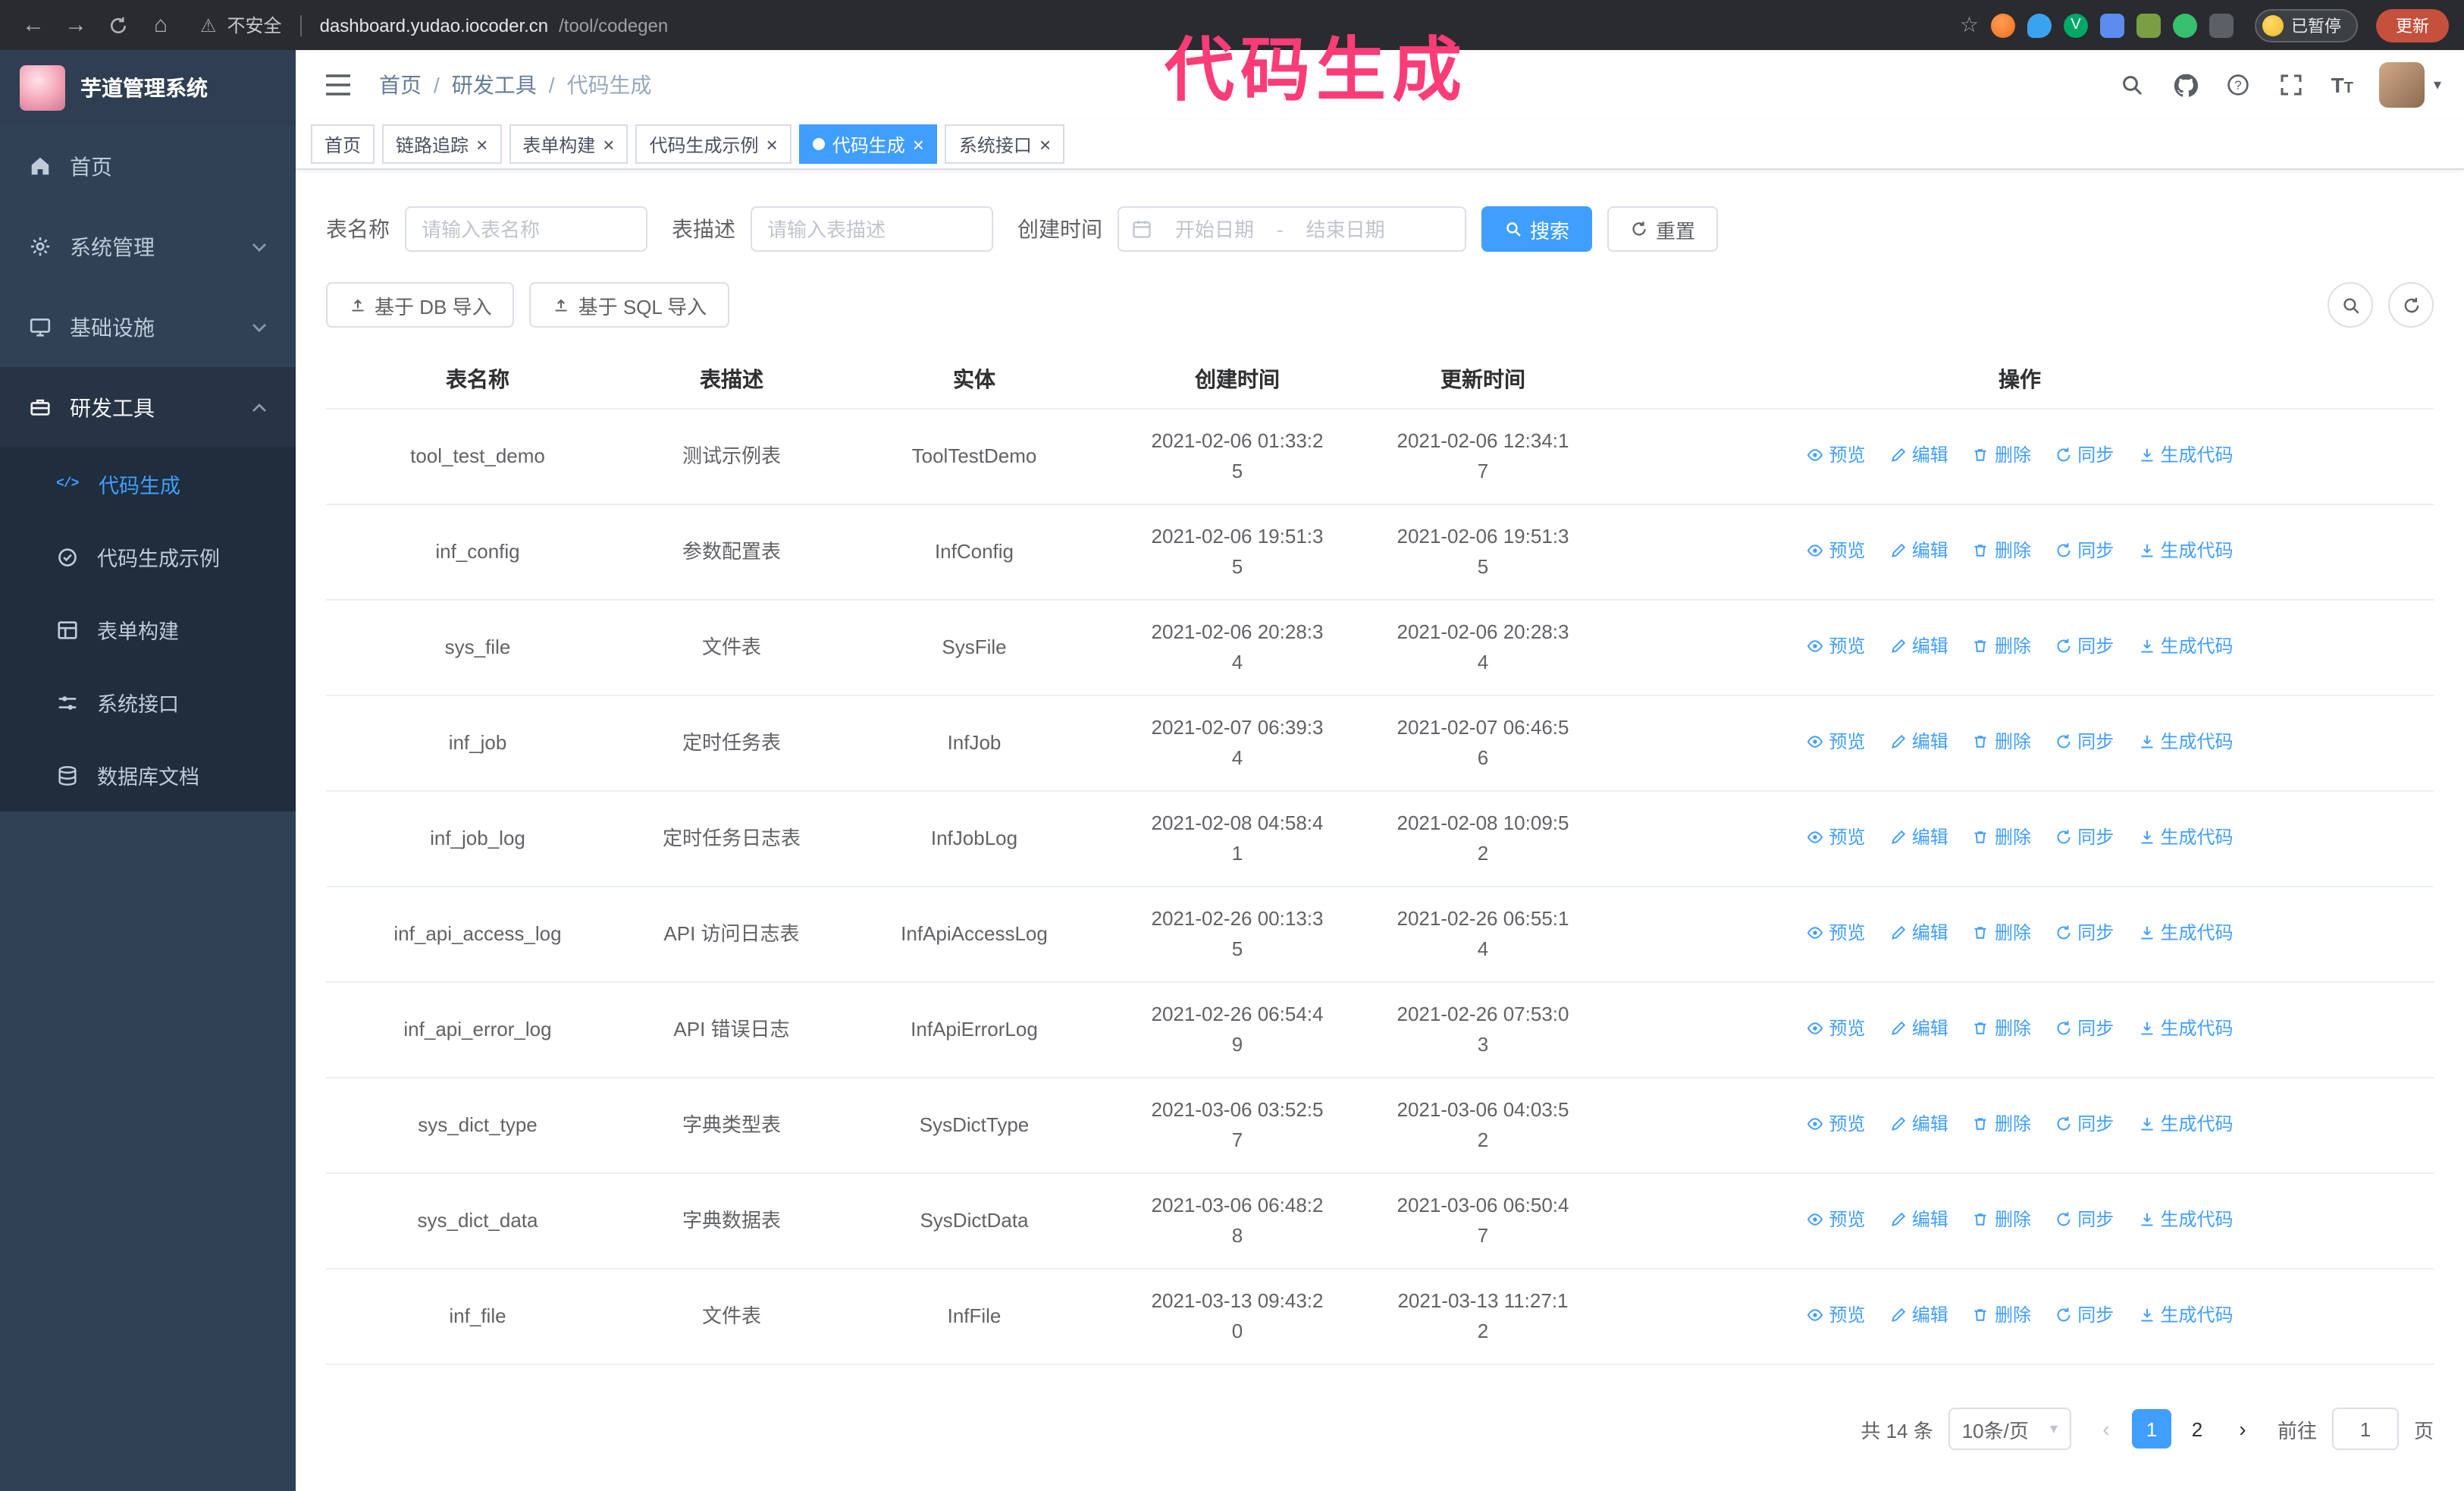 This screenshot has height=1491, width=2464. What do you see at coordinates (148, 702) in the screenshot?
I see `sidebar-item-api: 系统接口` at bounding box center [148, 702].